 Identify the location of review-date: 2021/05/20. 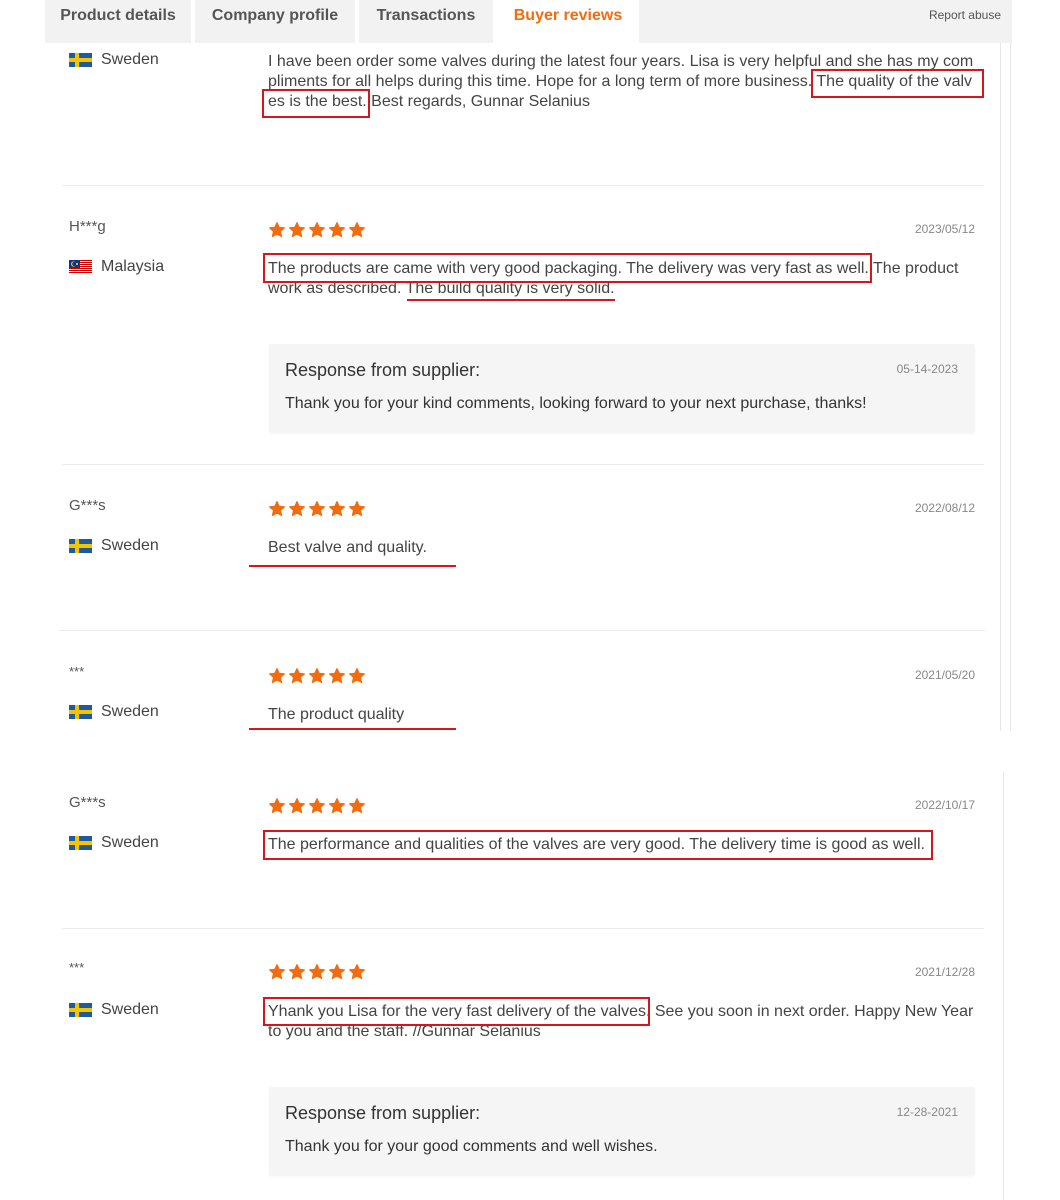
(944, 675).